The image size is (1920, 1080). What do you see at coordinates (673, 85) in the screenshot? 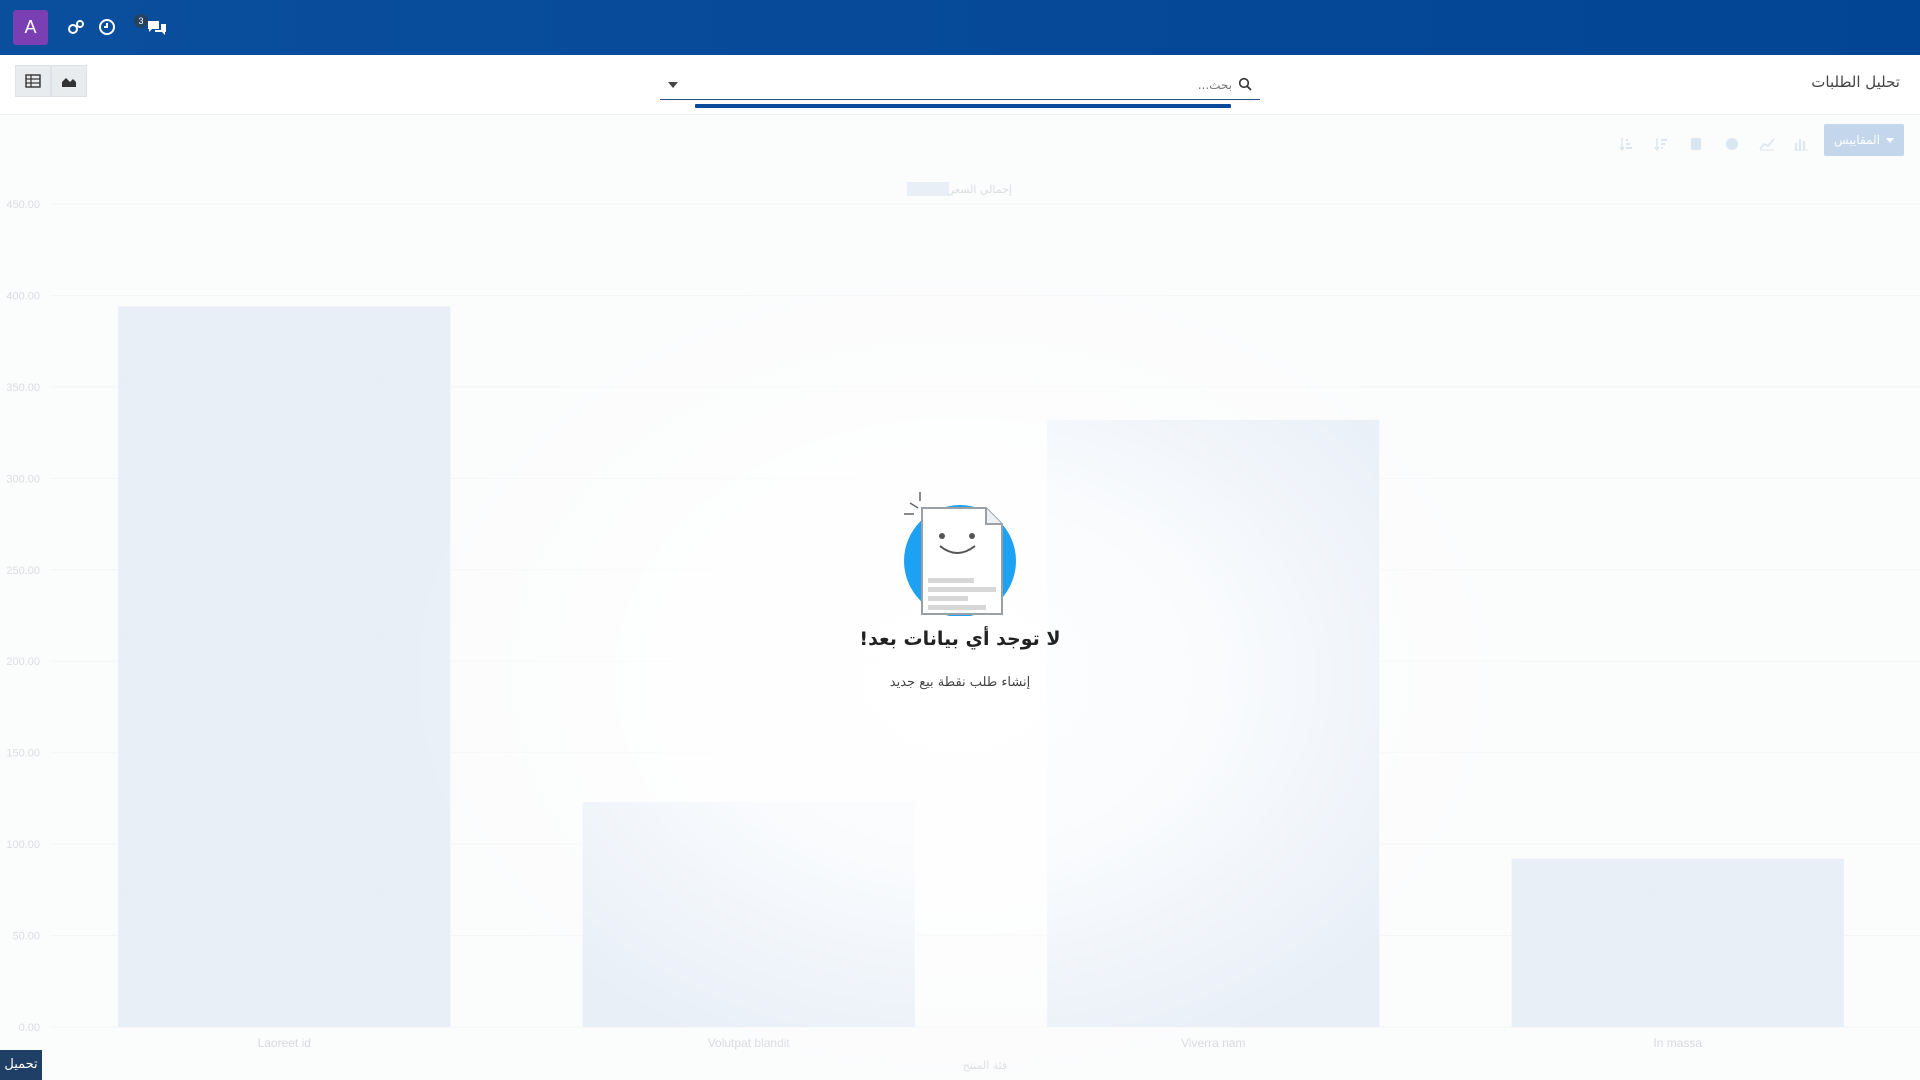
I see `search-options-caret` at bounding box center [673, 85].